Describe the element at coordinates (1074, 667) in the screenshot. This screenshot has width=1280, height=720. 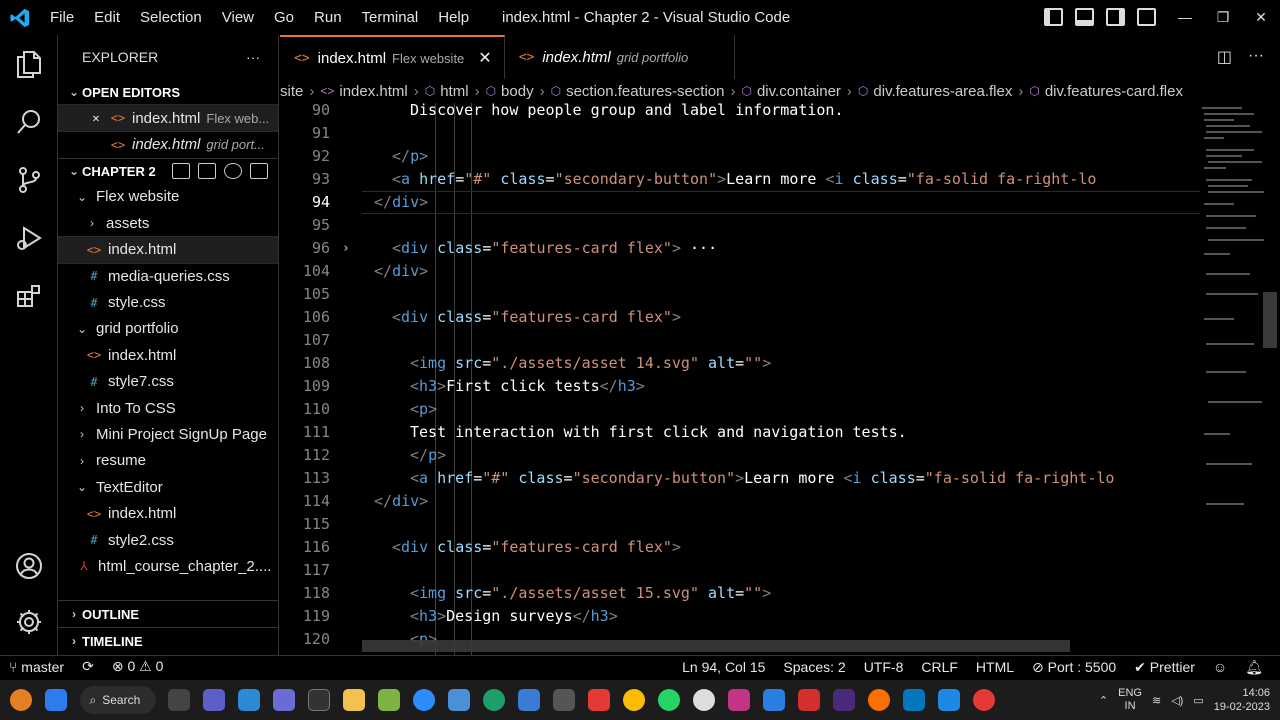
I see `live-server-port: ⊘ Port : 5500` at that location.